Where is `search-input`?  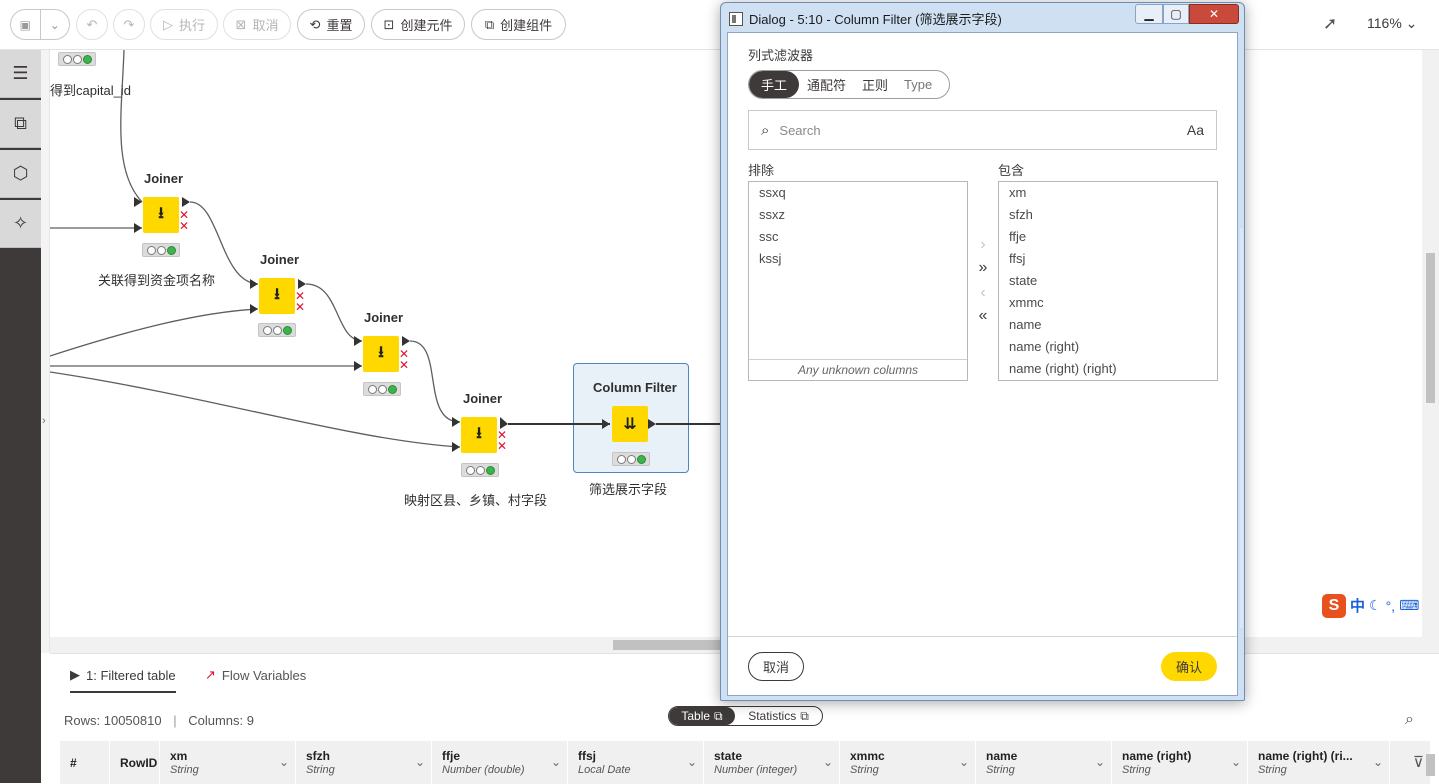
search-input is located at coordinates (983, 130).